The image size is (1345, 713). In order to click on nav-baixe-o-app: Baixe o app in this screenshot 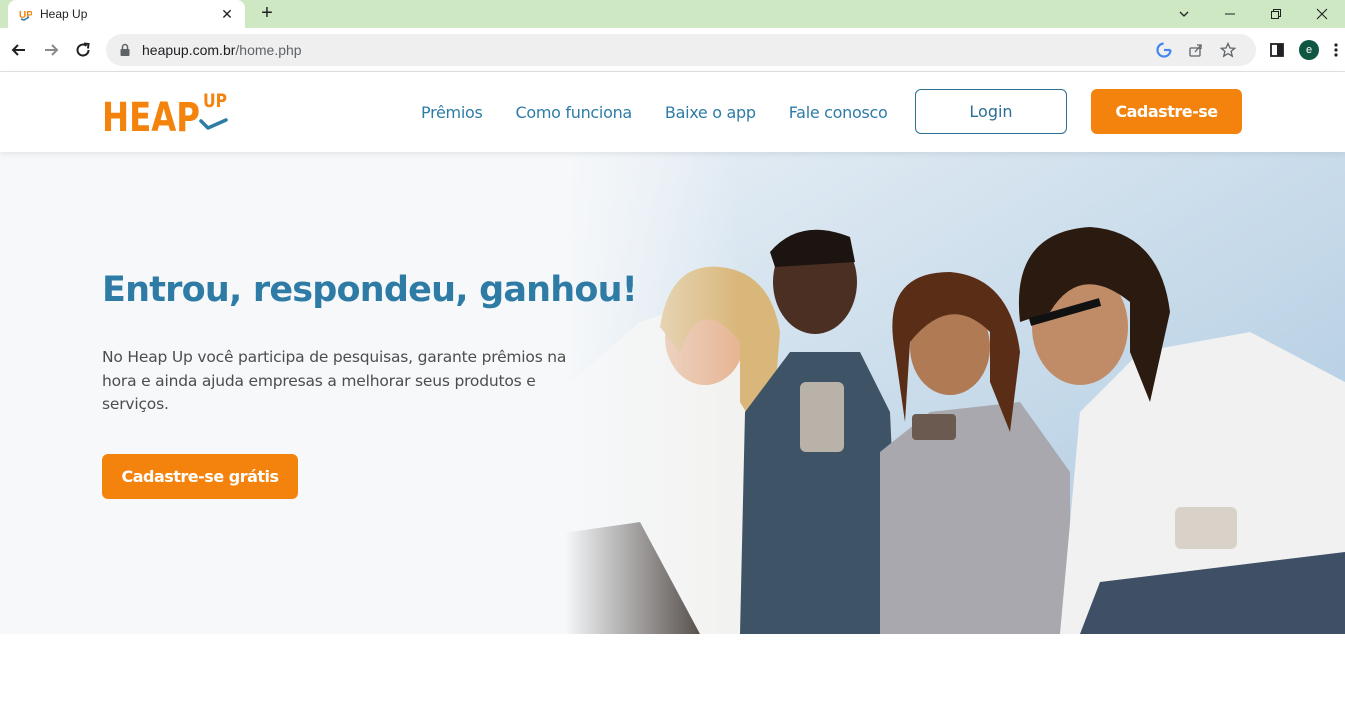, I will do `click(710, 112)`.